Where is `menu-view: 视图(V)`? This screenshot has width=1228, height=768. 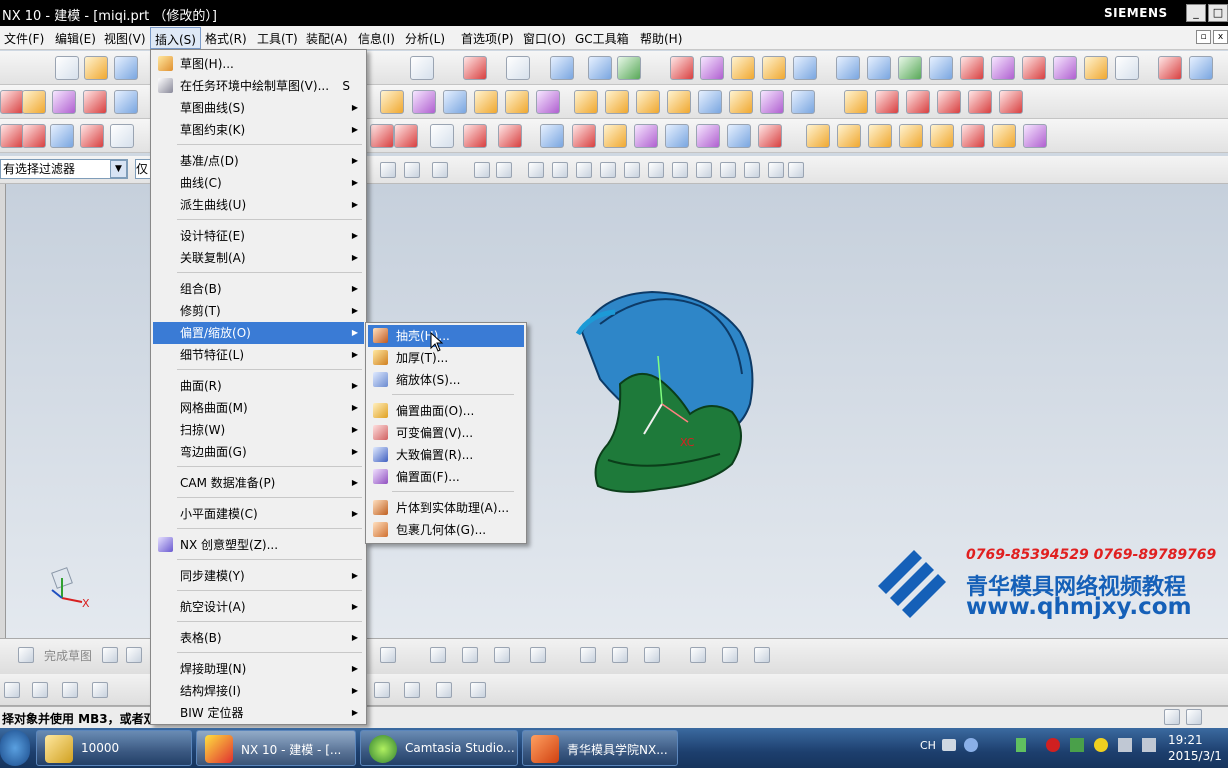
menu-view: 视图(V) is located at coordinates (125, 38).